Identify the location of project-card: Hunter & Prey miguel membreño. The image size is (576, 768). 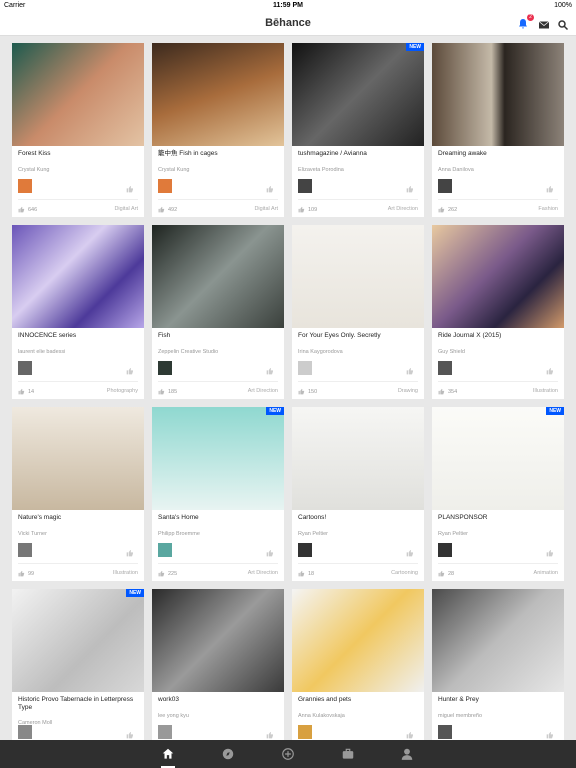
(498, 664).